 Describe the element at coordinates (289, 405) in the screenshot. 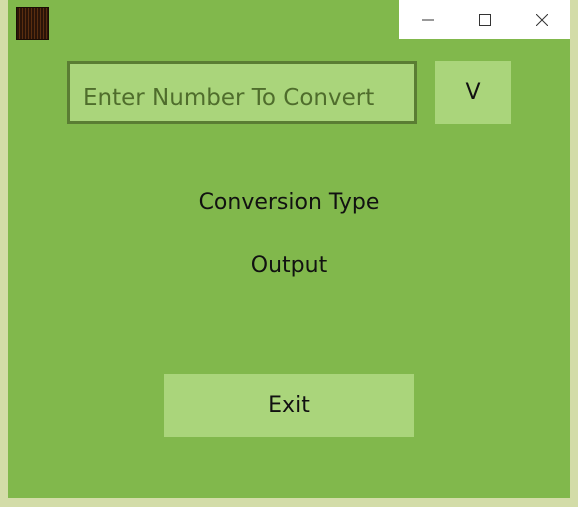

I see `exit-button: Exit` at that location.